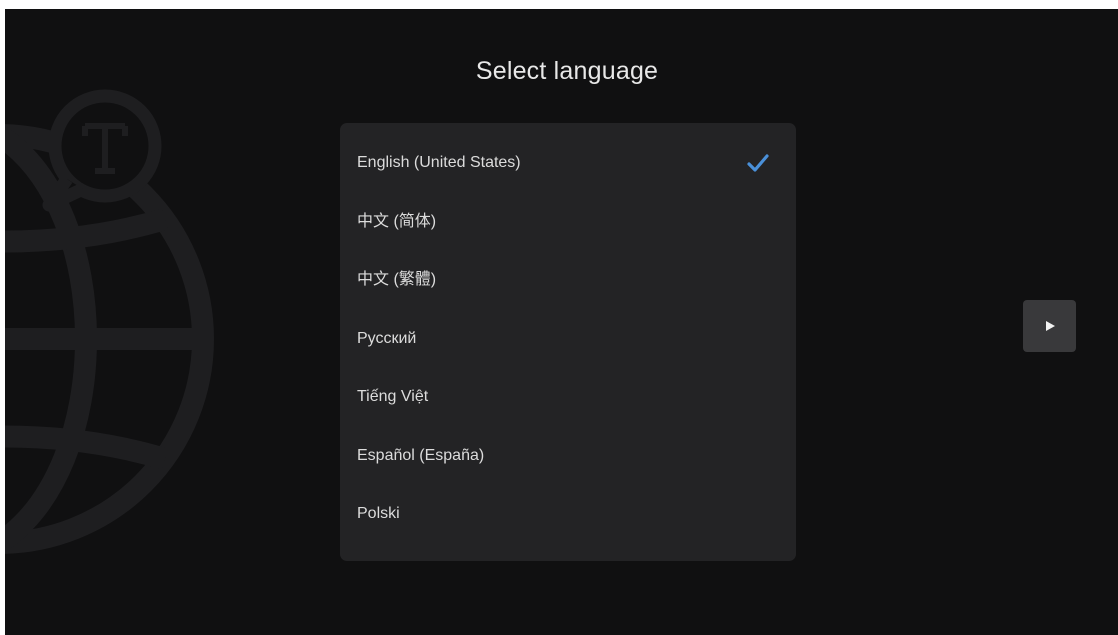 The image size is (1118, 635). Describe the element at coordinates (397, 221) in the screenshot. I see `language-label: 中文 (简体)` at that location.